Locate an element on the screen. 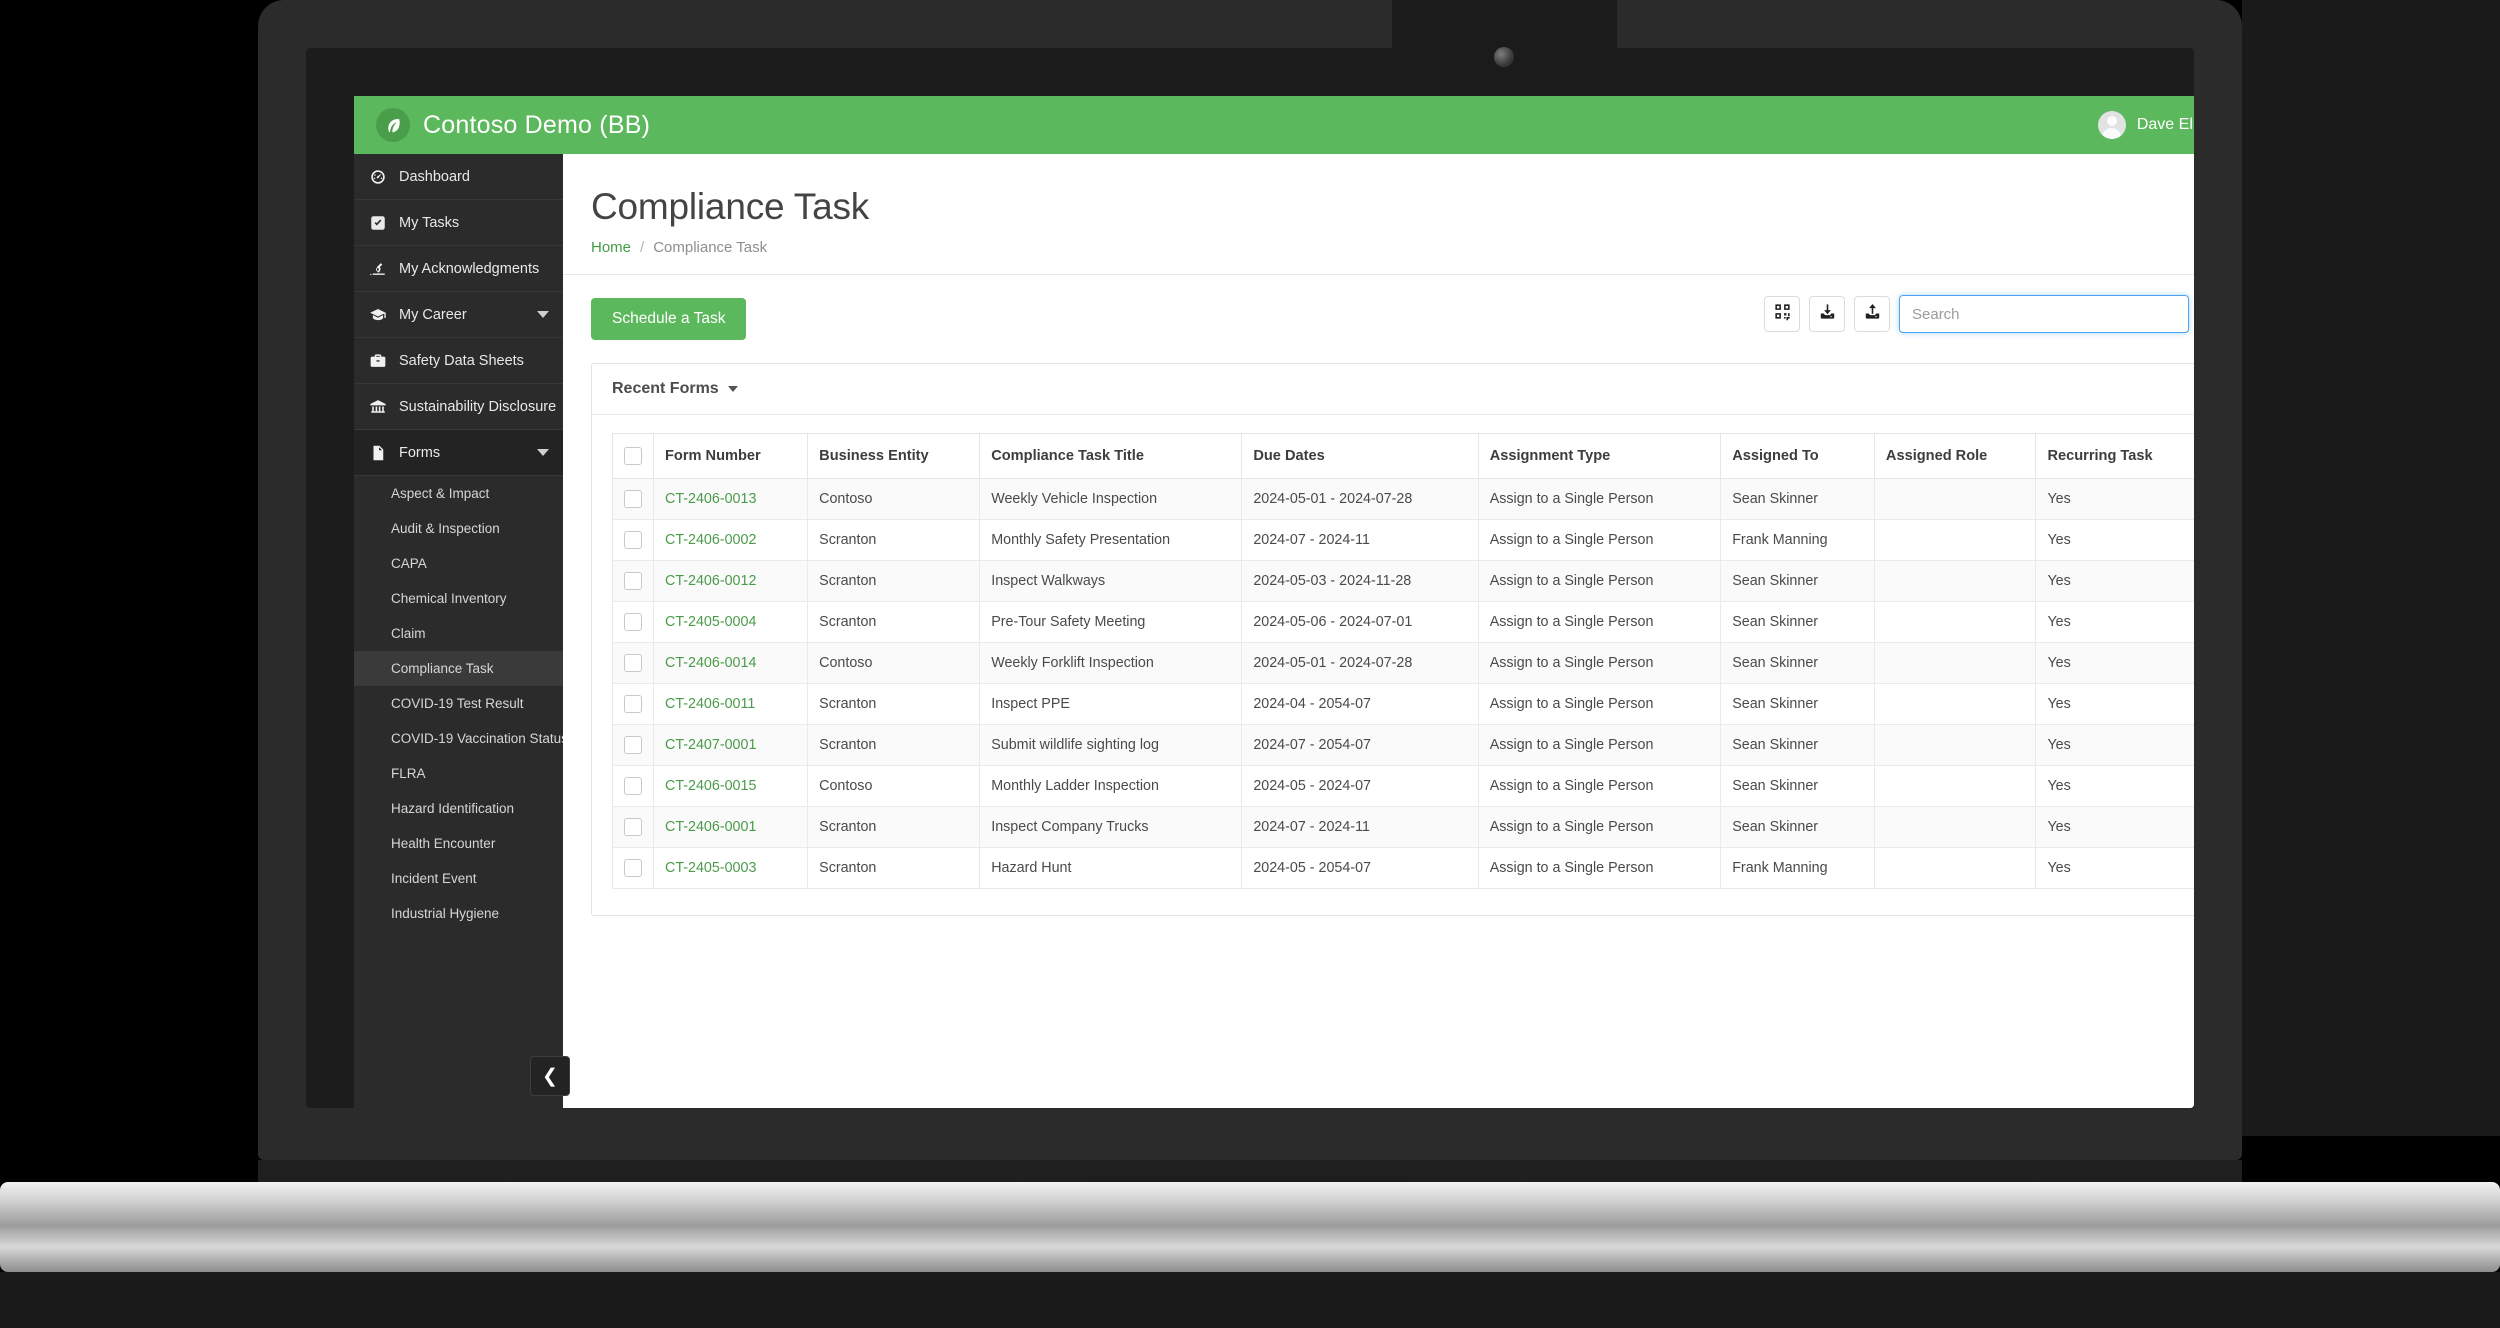 This screenshot has width=2500, height=1328. cell-form-number: CT-2406-0013 is located at coordinates (730, 499).